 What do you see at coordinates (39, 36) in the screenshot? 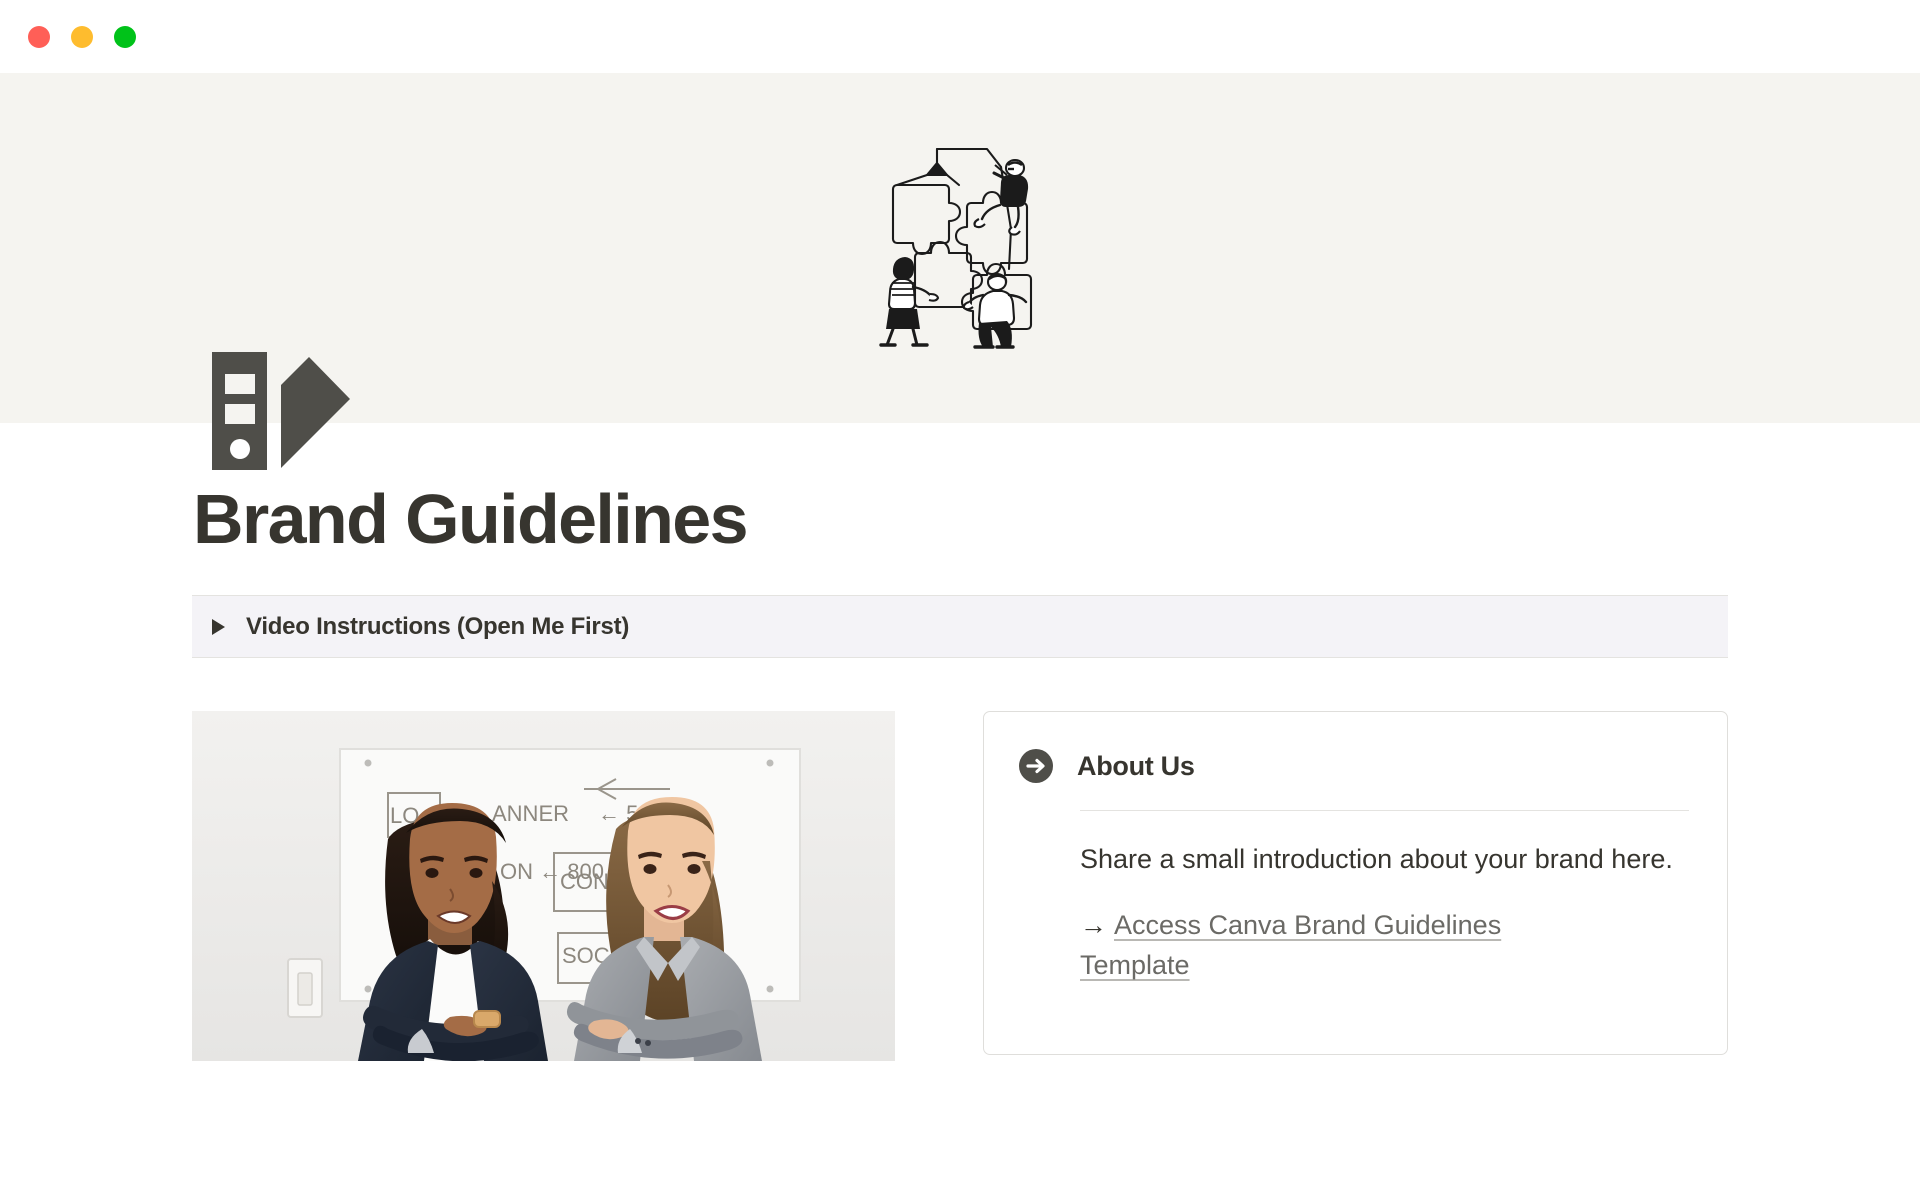
I see `close-window-button` at bounding box center [39, 36].